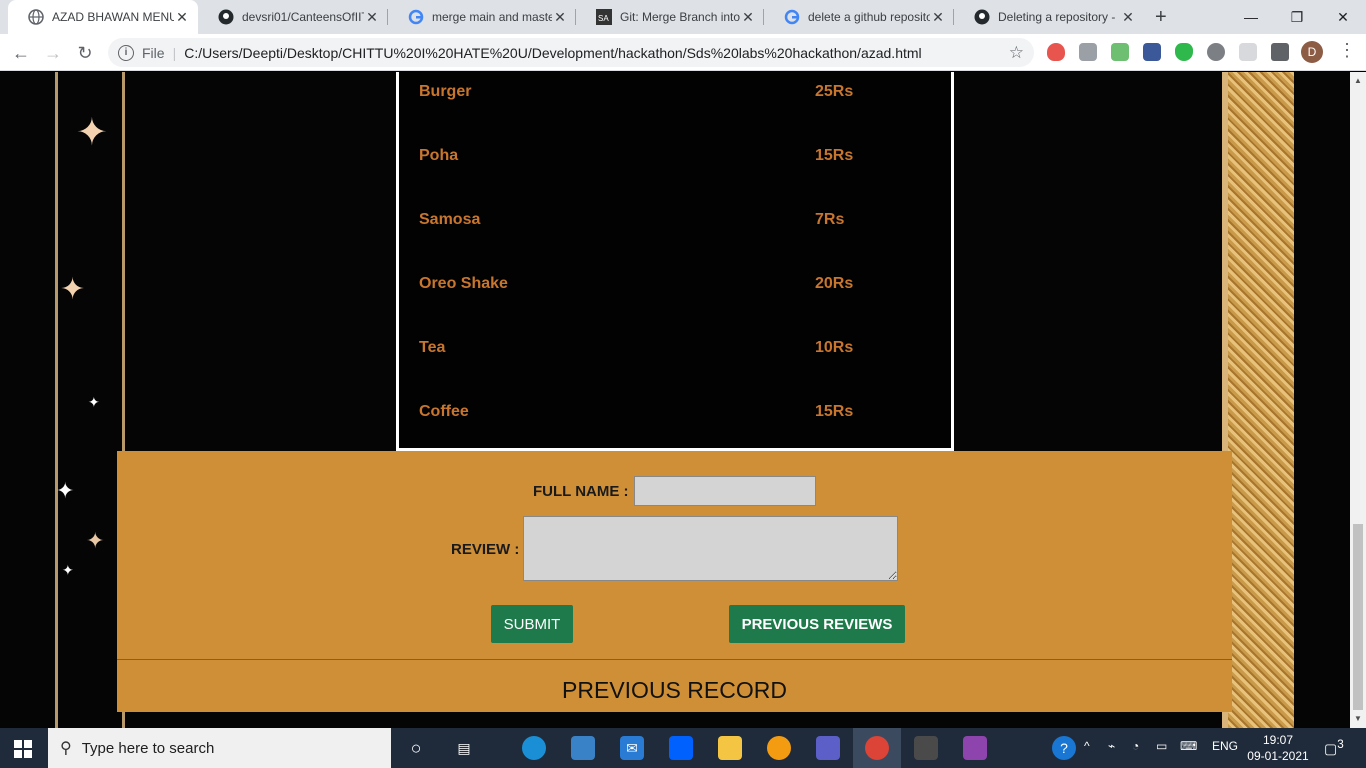 This screenshot has width=1366, height=768. I want to click on language-indicator: ENG, so click(1225, 746).